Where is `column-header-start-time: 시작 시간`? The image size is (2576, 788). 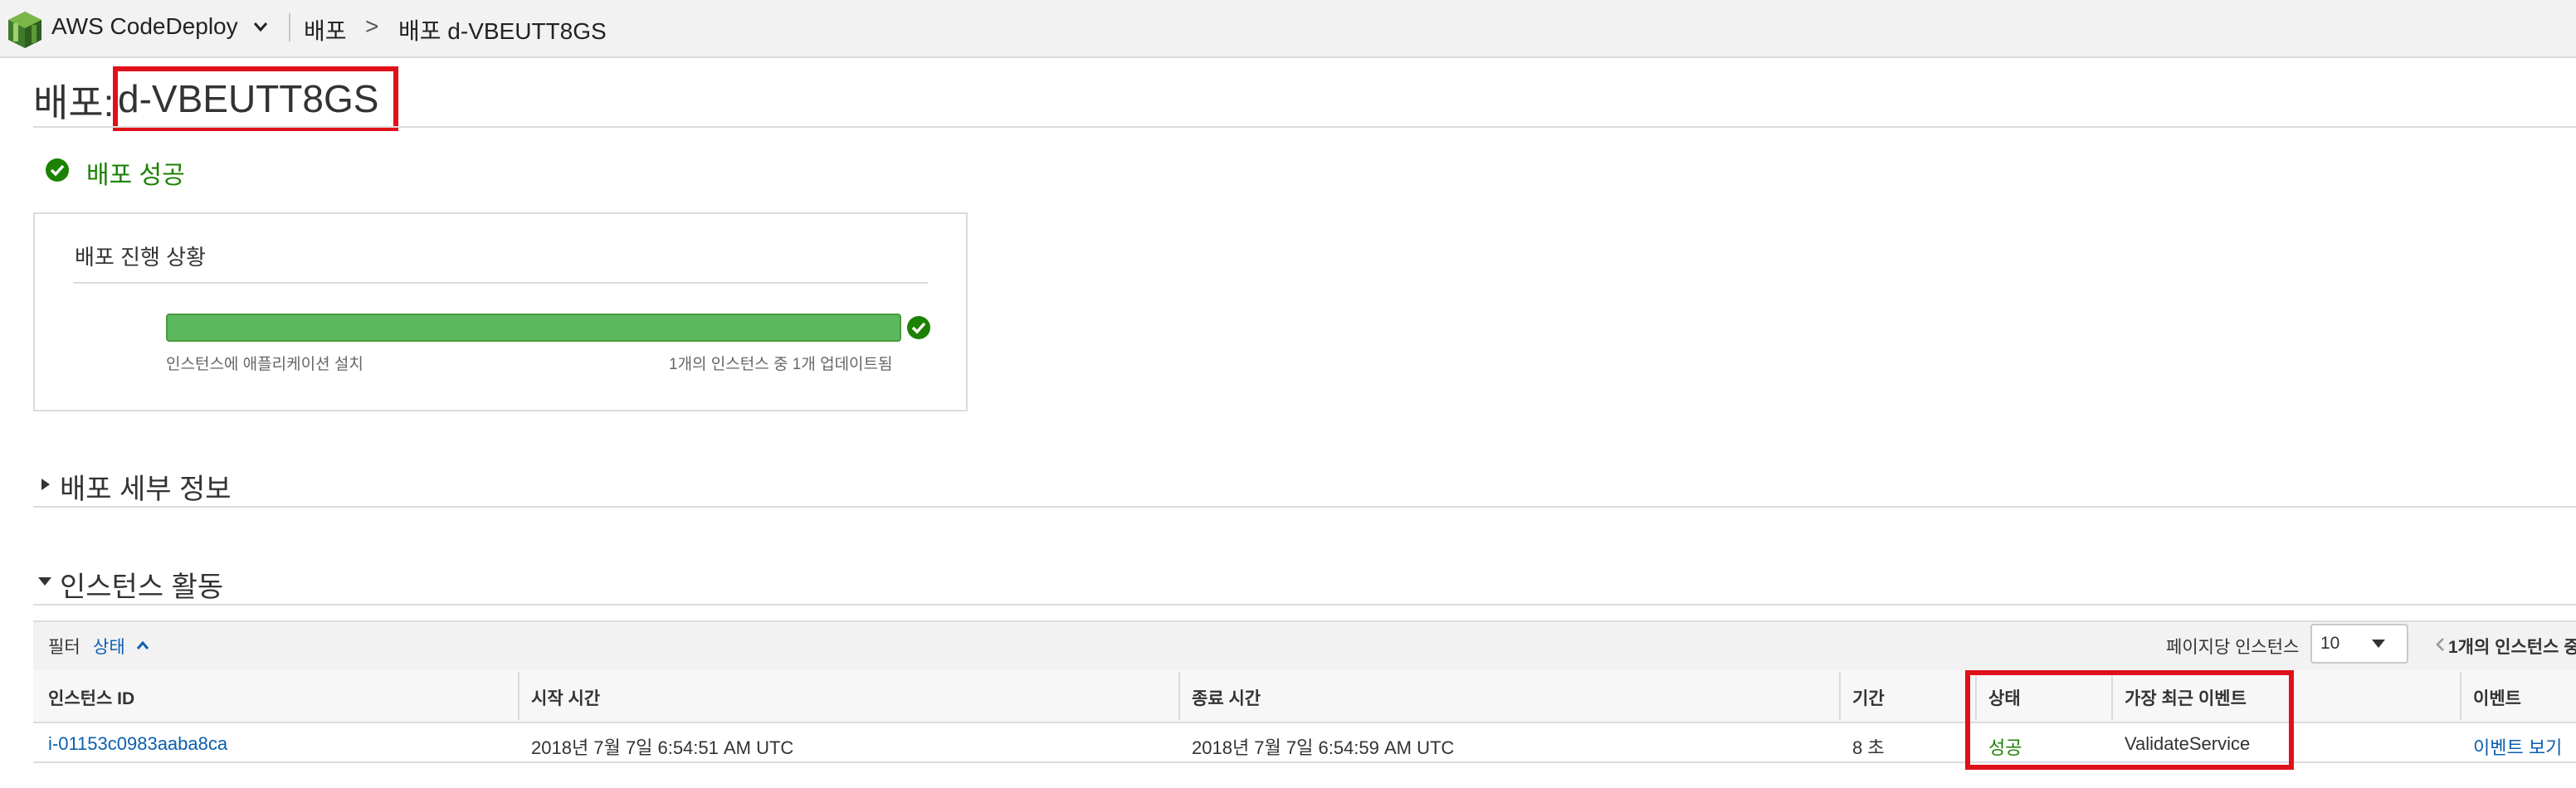 column-header-start-time: 시작 시간 is located at coordinates (565, 697).